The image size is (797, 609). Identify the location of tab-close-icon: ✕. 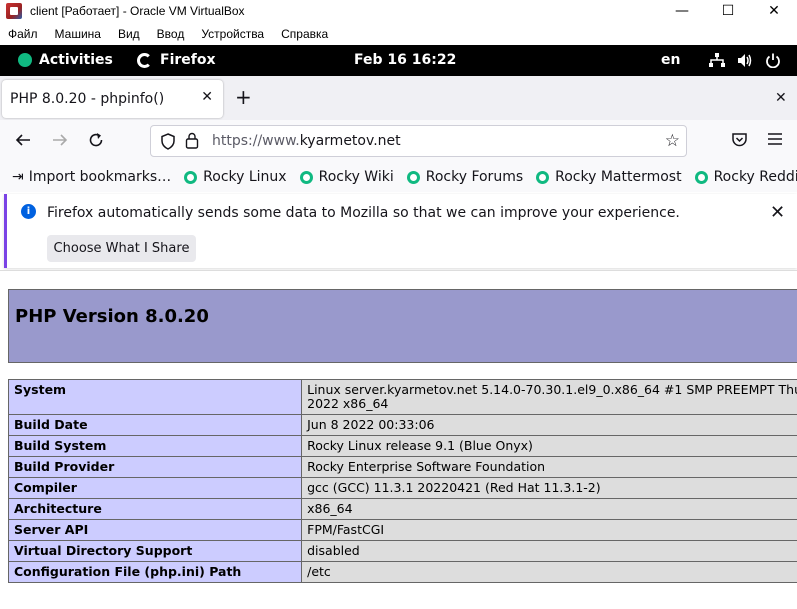
(207, 97).